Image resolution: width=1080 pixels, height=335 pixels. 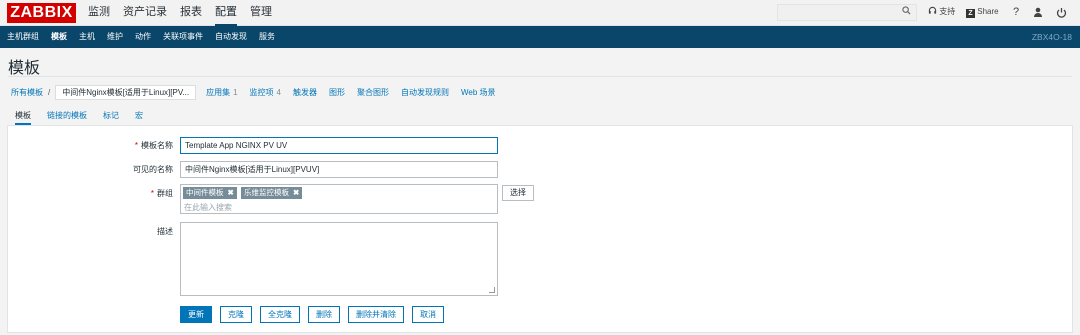 What do you see at coordinates (1051, 37) in the screenshot?
I see `server-name: ZBX4O-18` at bounding box center [1051, 37].